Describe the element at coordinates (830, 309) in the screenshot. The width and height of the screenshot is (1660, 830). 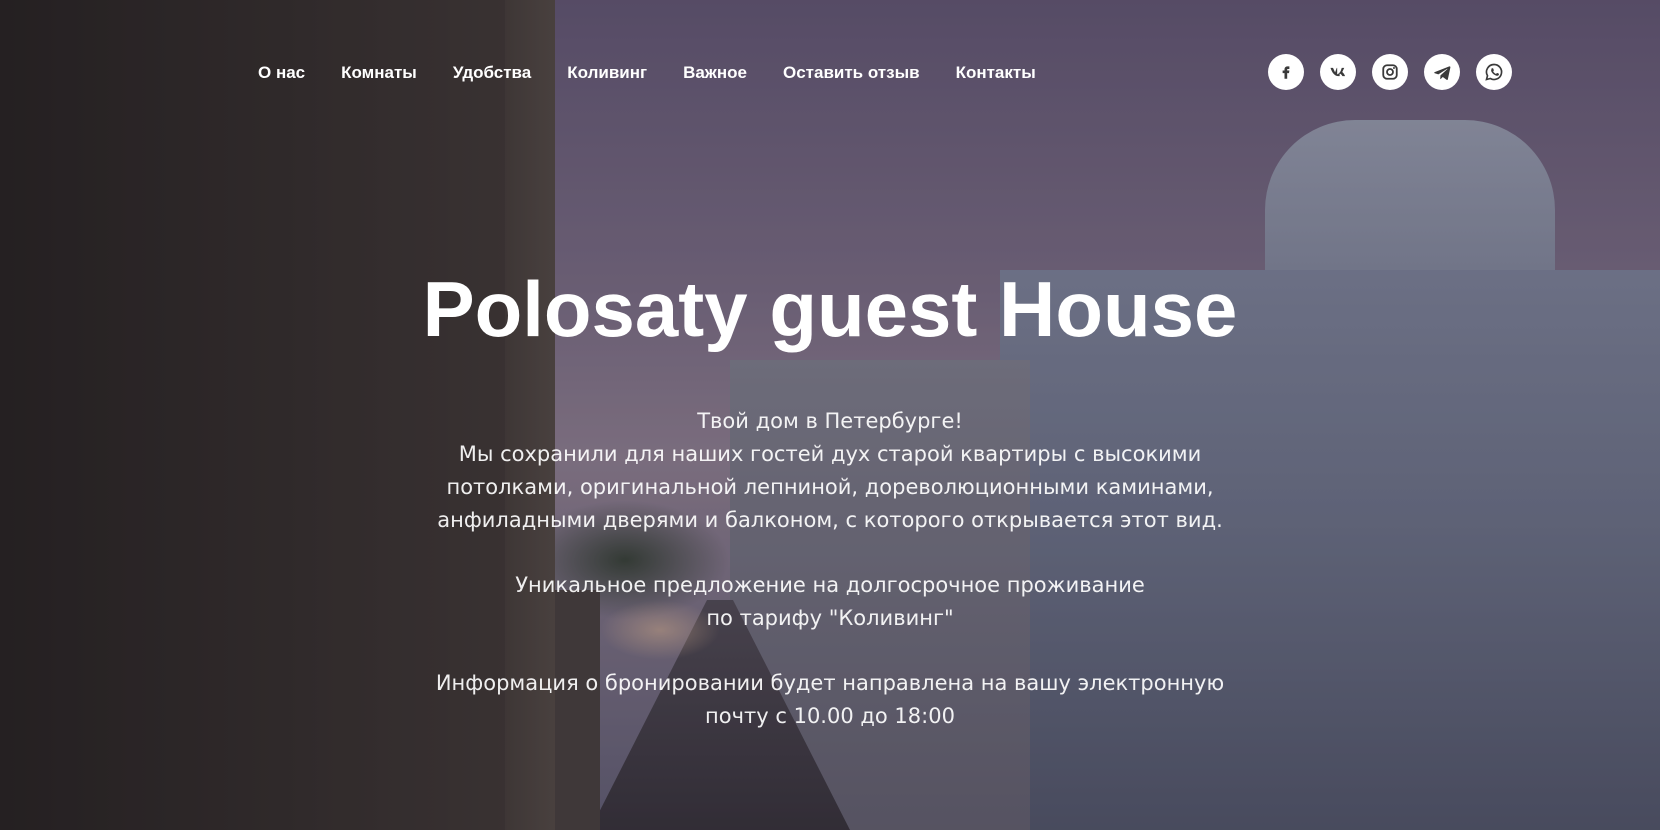
I see `page-title: Polosaty guest House` at that location.